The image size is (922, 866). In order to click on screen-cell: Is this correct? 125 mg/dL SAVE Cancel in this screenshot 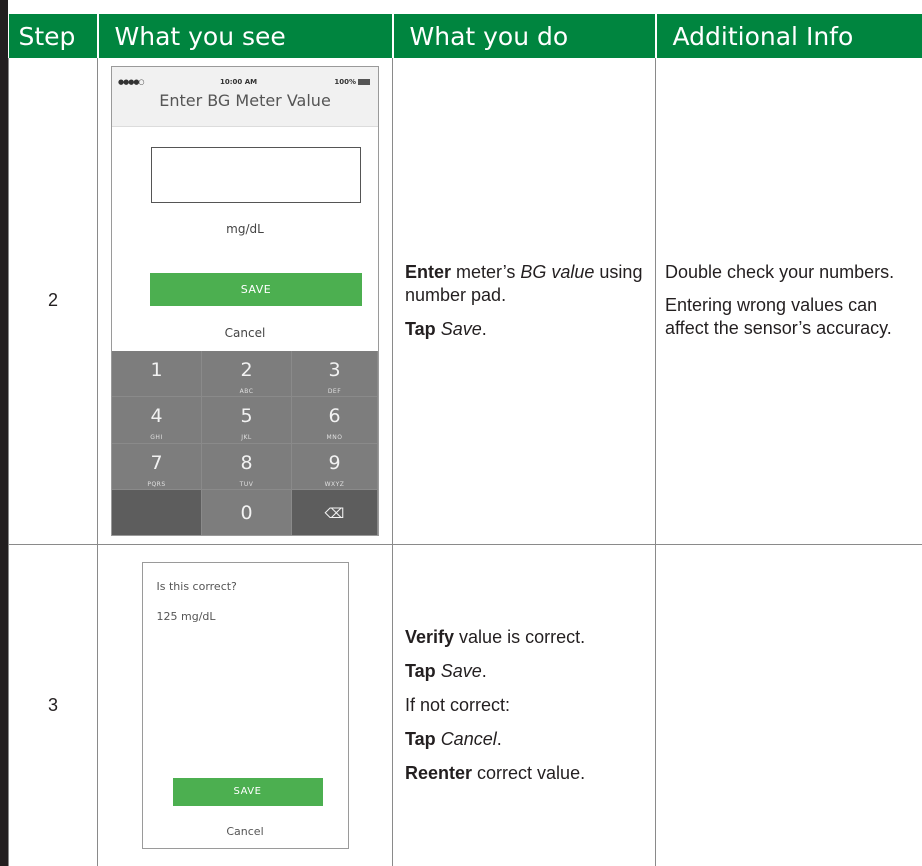, I will do `click(245, 704)`.